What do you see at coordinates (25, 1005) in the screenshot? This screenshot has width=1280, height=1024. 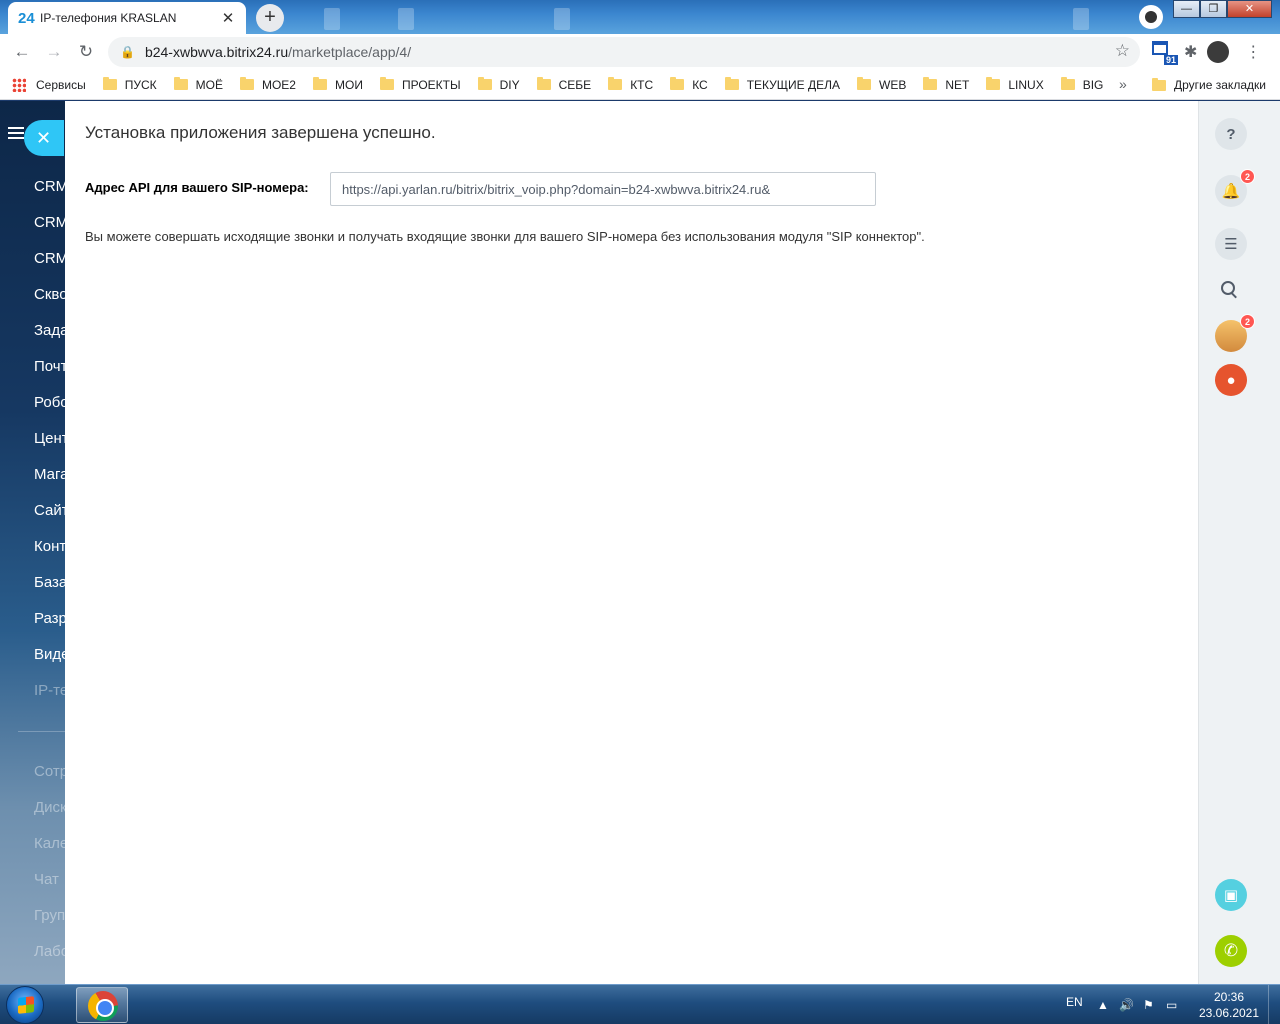 I see `start-button` at bounding box center [25, 1005].